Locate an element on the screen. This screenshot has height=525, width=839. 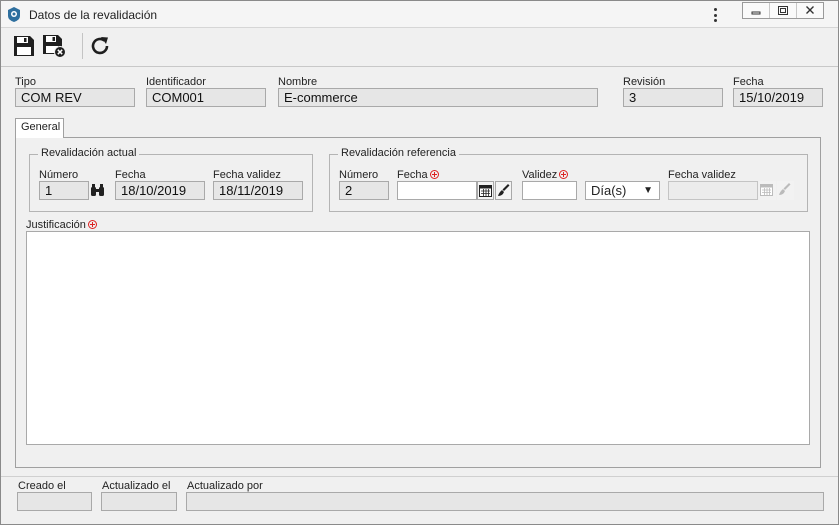
revalidacion-referencia-title: Revalidación referencia is located at coordinates (398, 153).